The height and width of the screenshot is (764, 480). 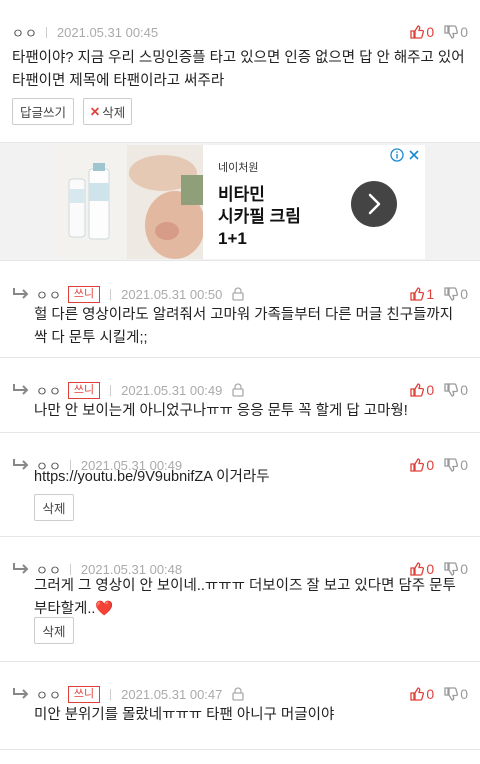 I want to click on comment-meta: ㅇㅇ 2021.05.31 00:45, so click(x=85, y=32).